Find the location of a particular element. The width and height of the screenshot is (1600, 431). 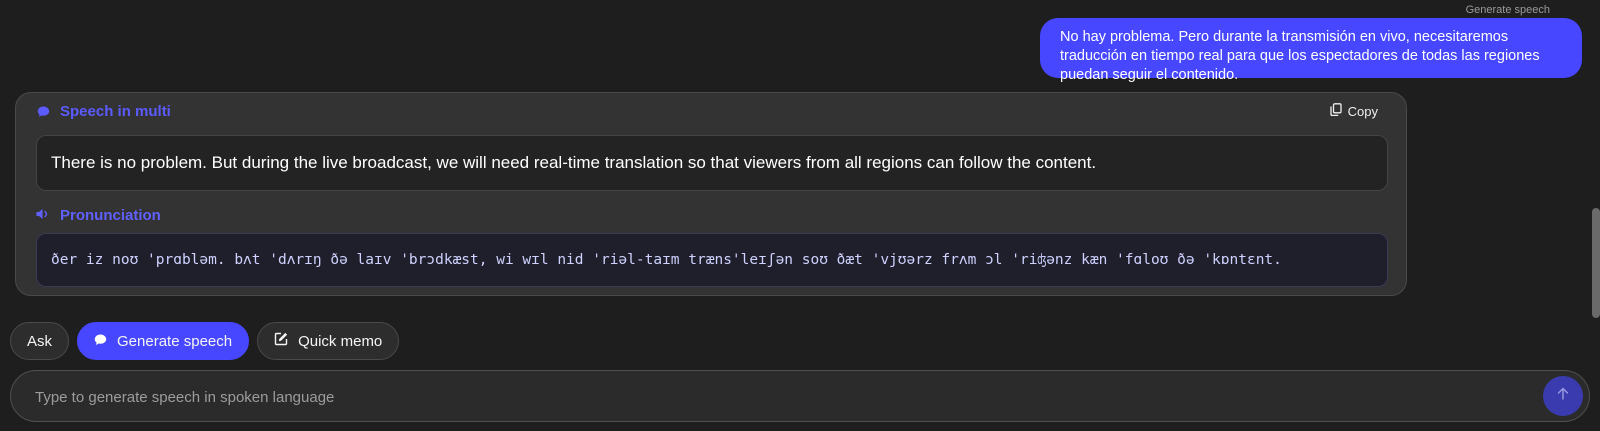

speech-input-bar is located at coordinates (800, 396).